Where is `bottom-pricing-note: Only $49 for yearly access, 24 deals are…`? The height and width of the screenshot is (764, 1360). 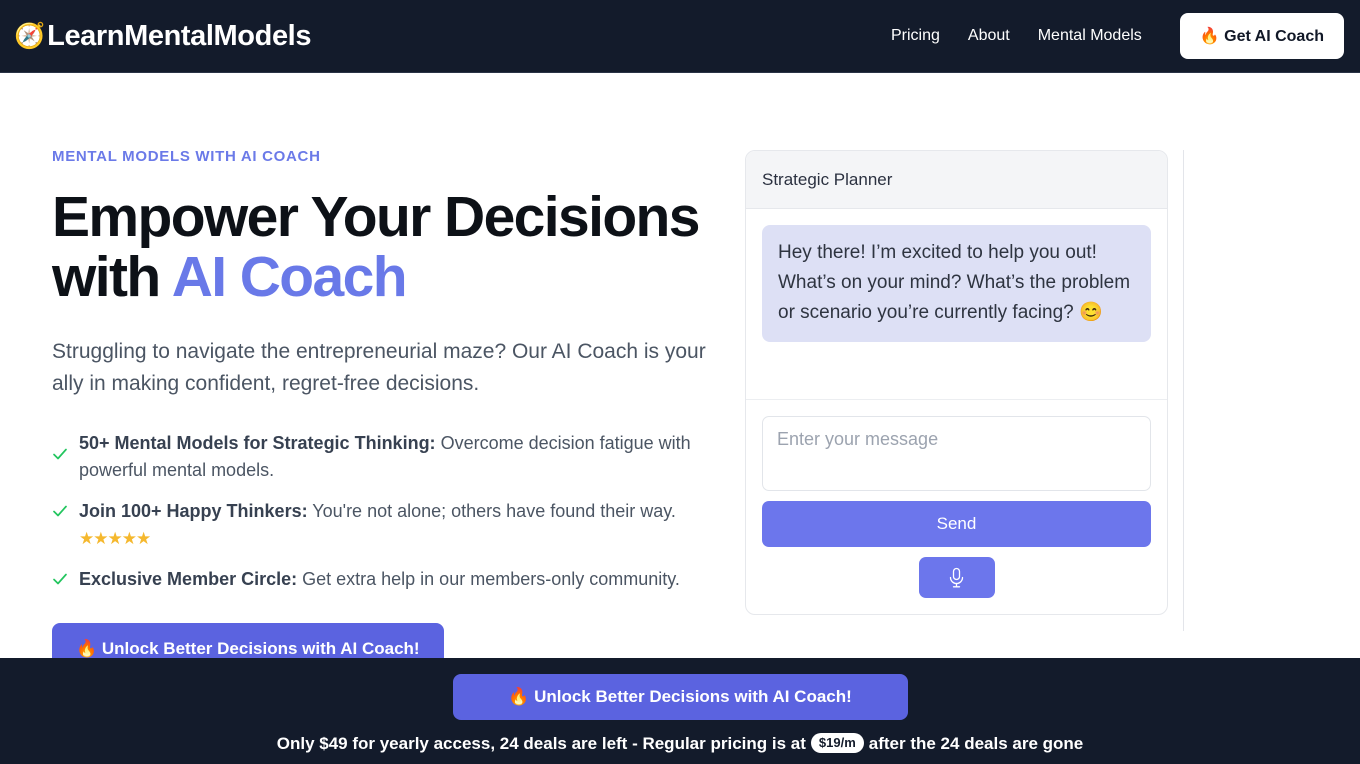
bottom-pricing-note: Only $49 for yearly access, 24 deals are… is located at coordinates (680, 743).